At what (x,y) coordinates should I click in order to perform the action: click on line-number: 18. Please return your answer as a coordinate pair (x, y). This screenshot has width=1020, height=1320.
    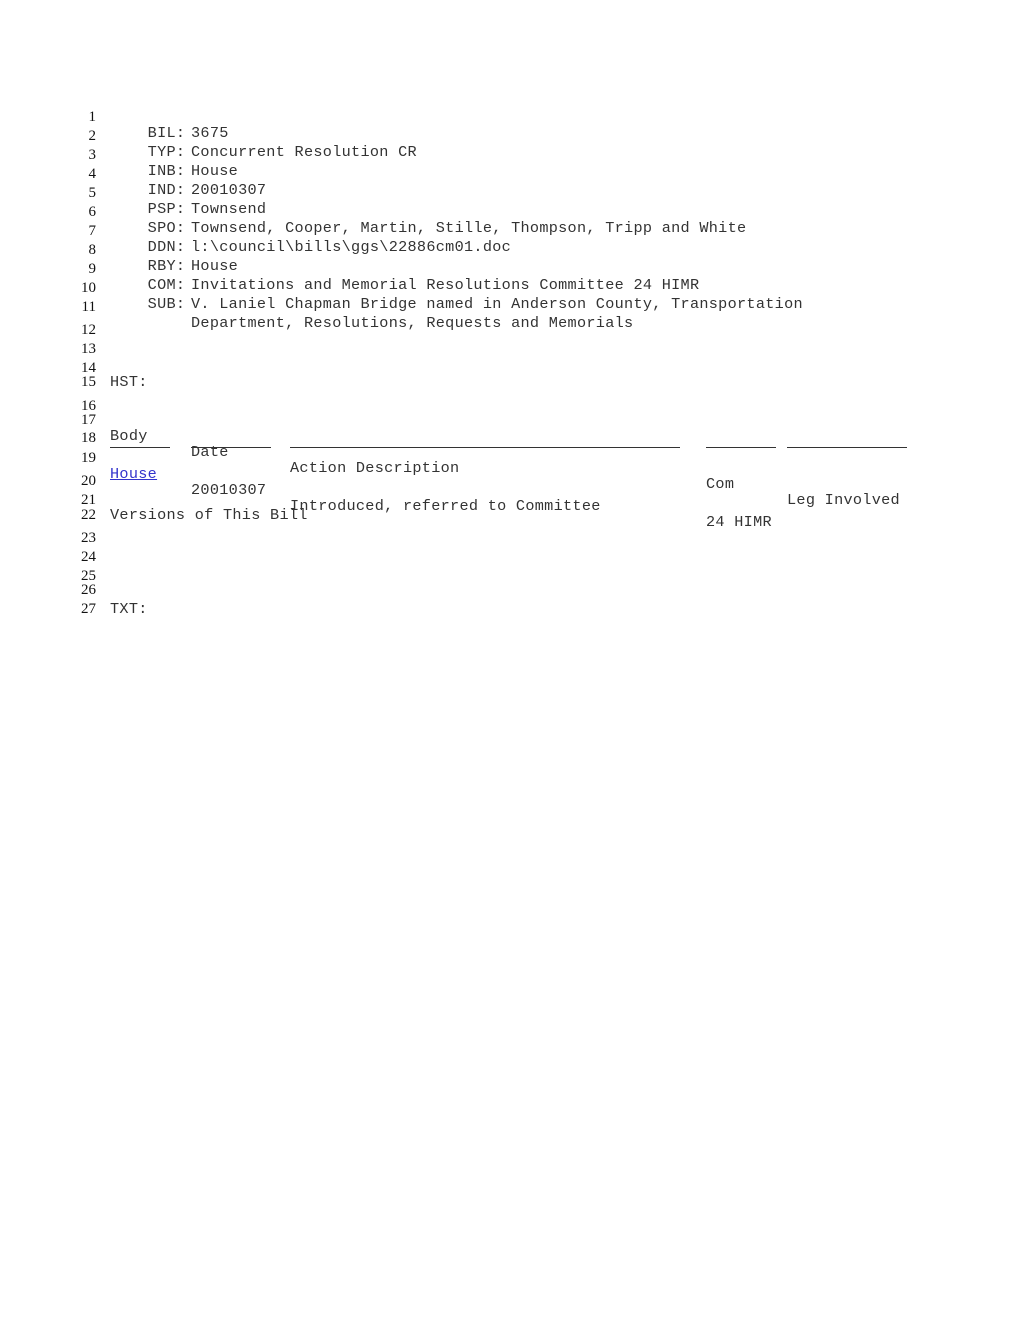
    Looking at the image, I should click on (88, 438).